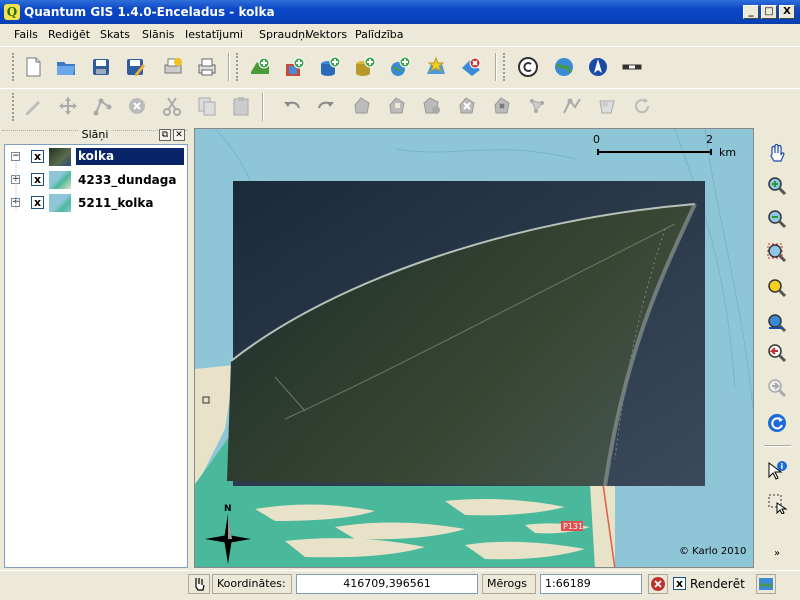 The image size is (800, 600). What do you see at coordinates (777, 153) in the screenshot?
I see `pan-hand-icon` at bounding box center [777, 153].